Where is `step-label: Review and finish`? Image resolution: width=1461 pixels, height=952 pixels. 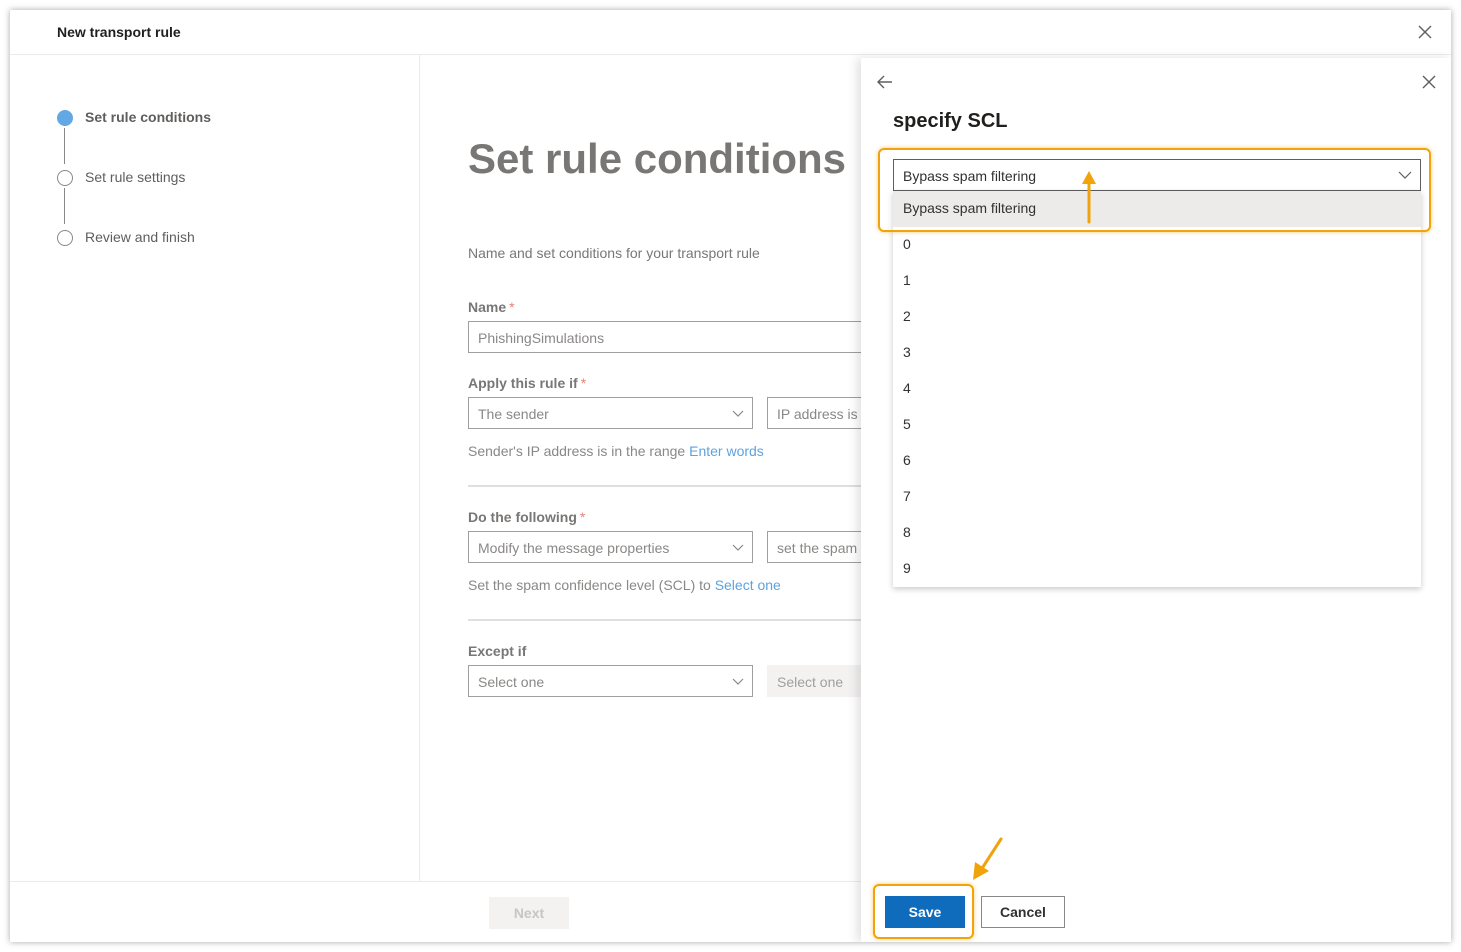 step-label: Review and finish is located at coordinates (140, 237).